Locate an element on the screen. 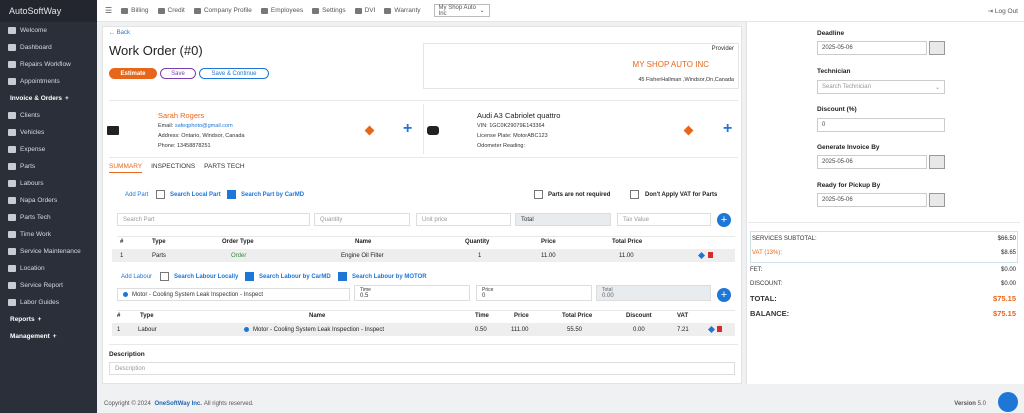 The image size is (1024, 413). pickup-label: Ready for Pickup By is located at coordinates (849, 185).